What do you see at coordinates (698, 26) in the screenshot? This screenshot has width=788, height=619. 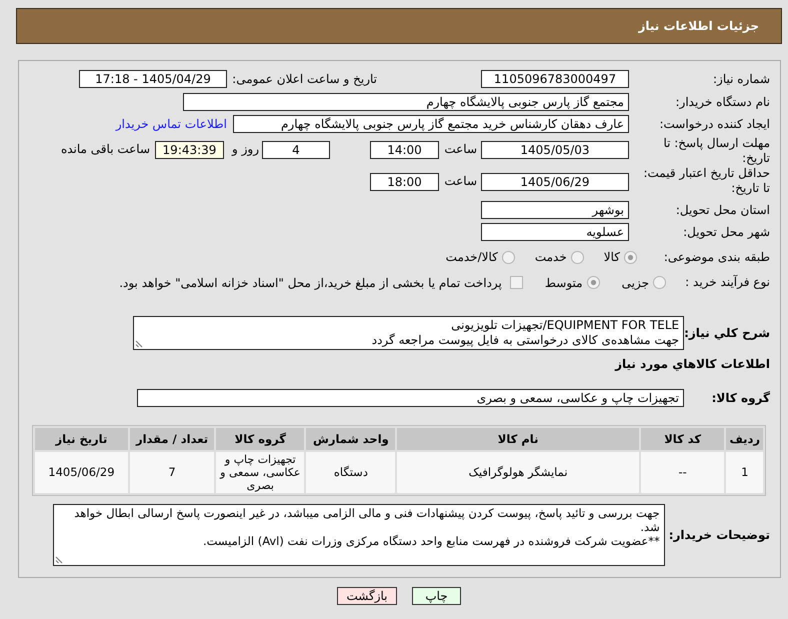 I see `page-title: جزئیات اطلاعات نیاز` at bounding box center [698, 26].